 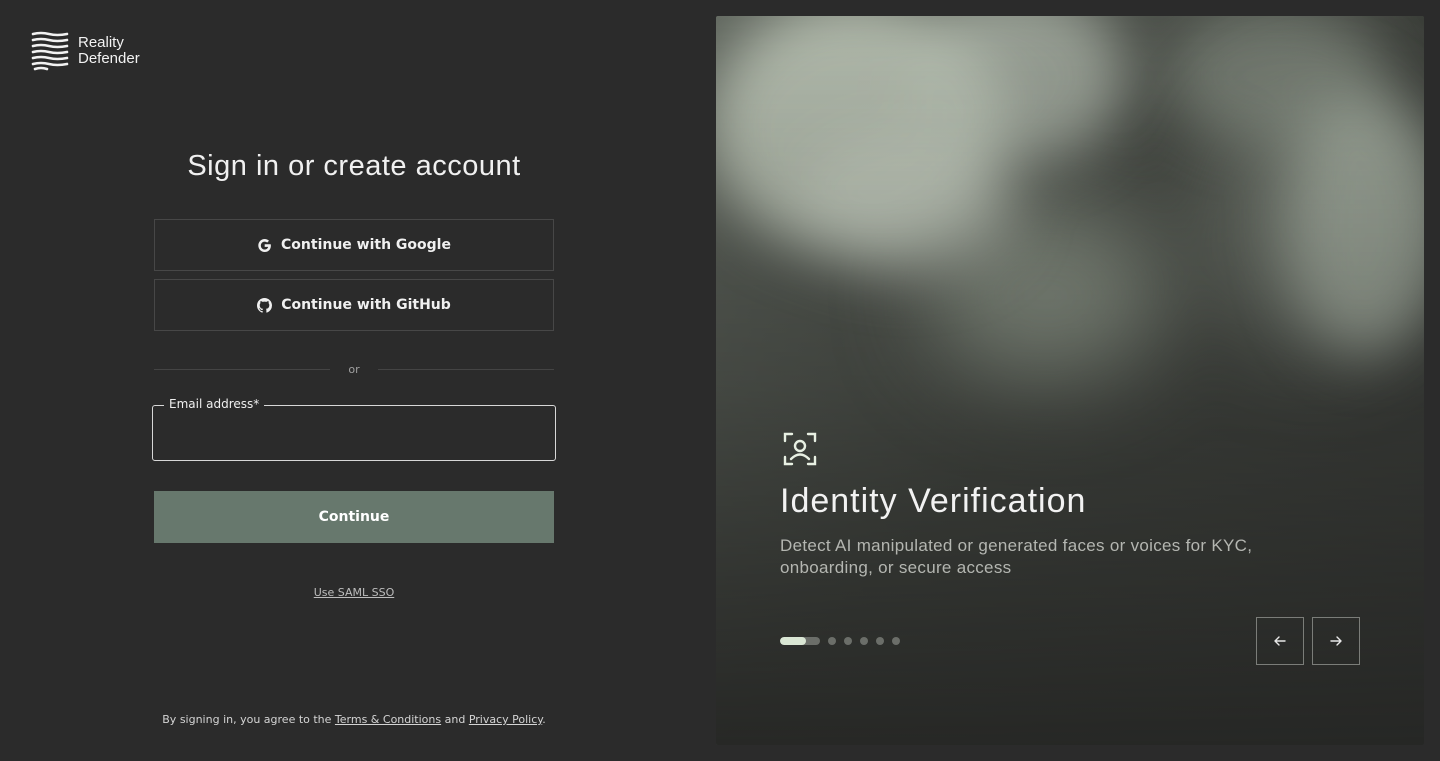 I want to click on carousel-prev-button, so click(x=1280, y=641).